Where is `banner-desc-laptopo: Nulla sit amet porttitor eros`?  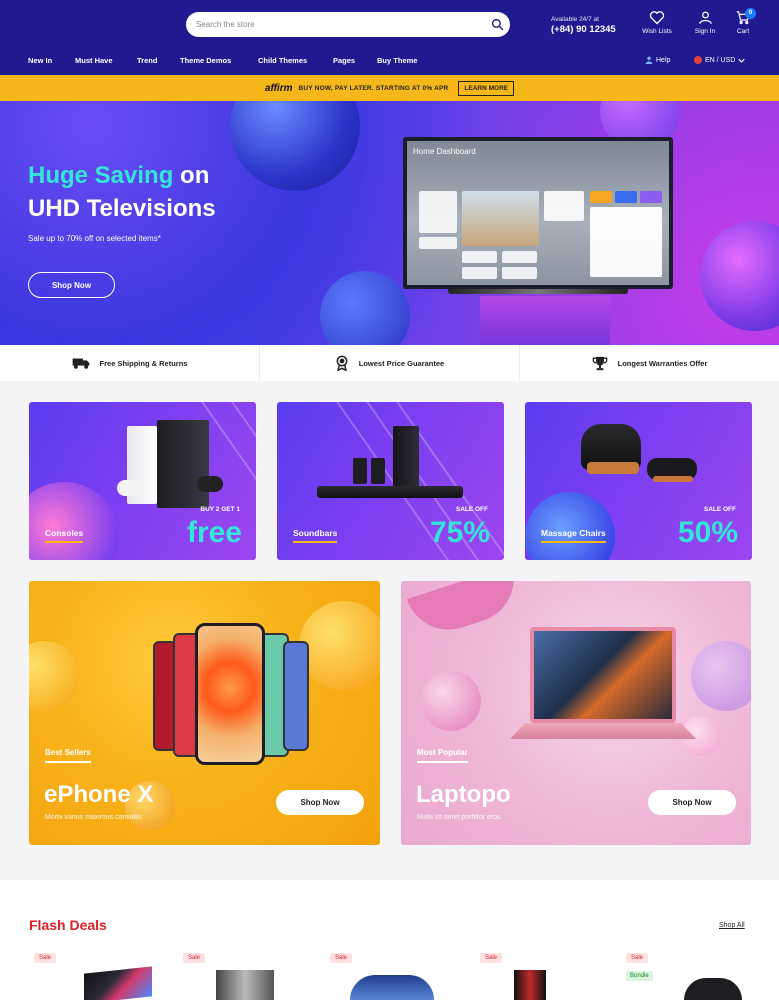
banner-desc-laptopo: Nulla sit amet porttitor eros is located at coordinates (459, 817).